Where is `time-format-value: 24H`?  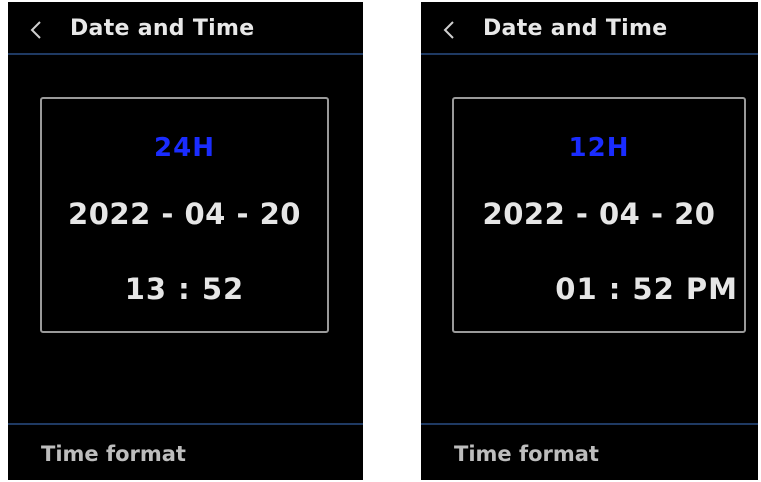 time-format-value: 24H is located at coordinates (184, 148).